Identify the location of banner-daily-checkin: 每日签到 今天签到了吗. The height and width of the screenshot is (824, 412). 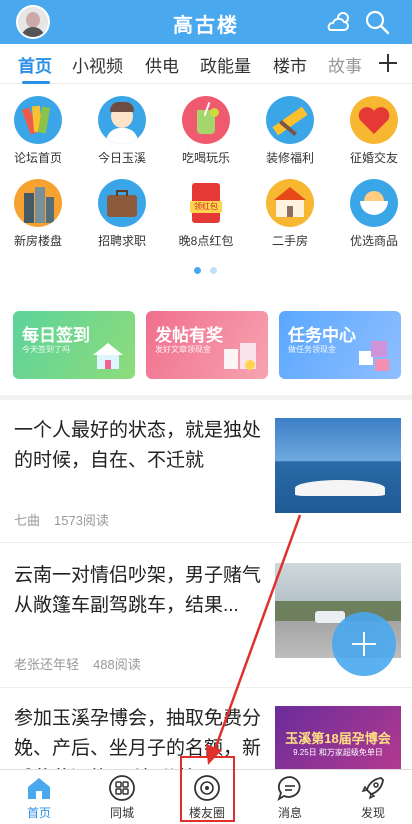
(74, 345).